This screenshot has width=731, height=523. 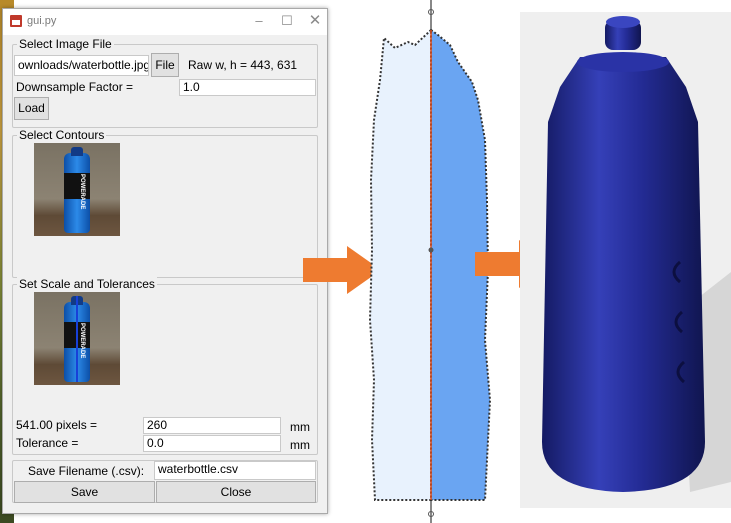 I want to click on pixels-label: 541.00 pixels =, so click(x=57, y=425).